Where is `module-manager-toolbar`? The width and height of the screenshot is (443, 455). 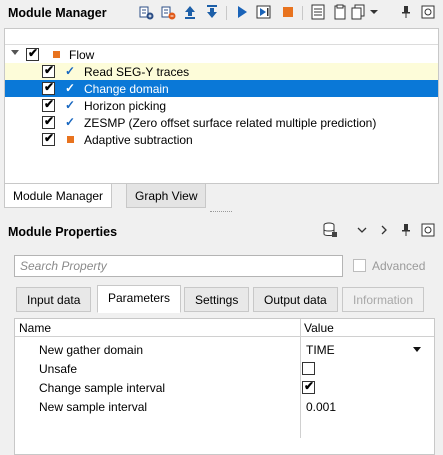 module-manager-toolbar is located at coordinates (221, 13).